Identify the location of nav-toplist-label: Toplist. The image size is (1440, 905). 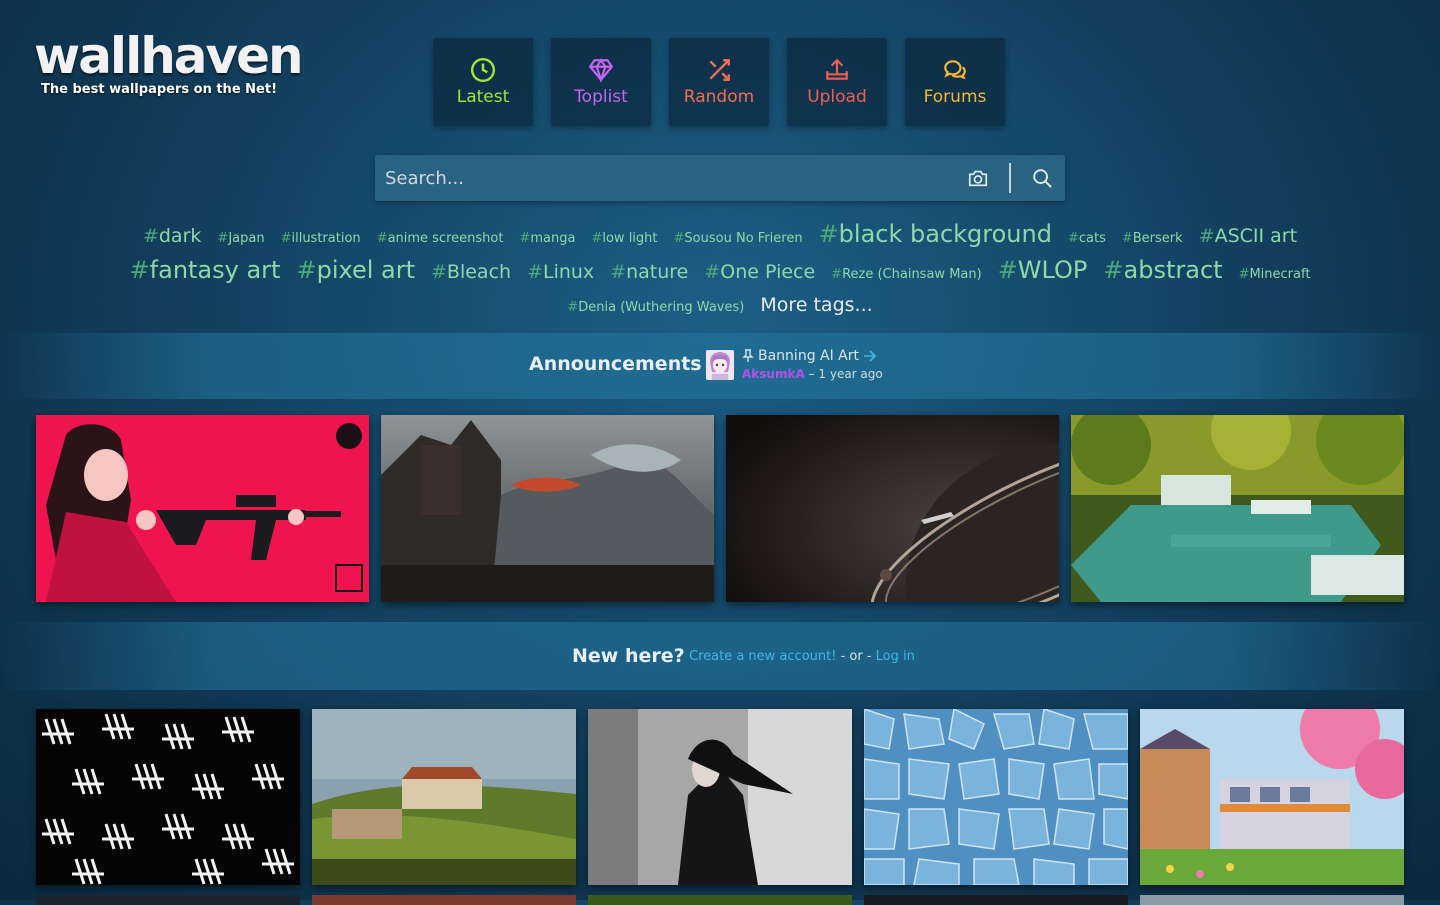
(601, 97).